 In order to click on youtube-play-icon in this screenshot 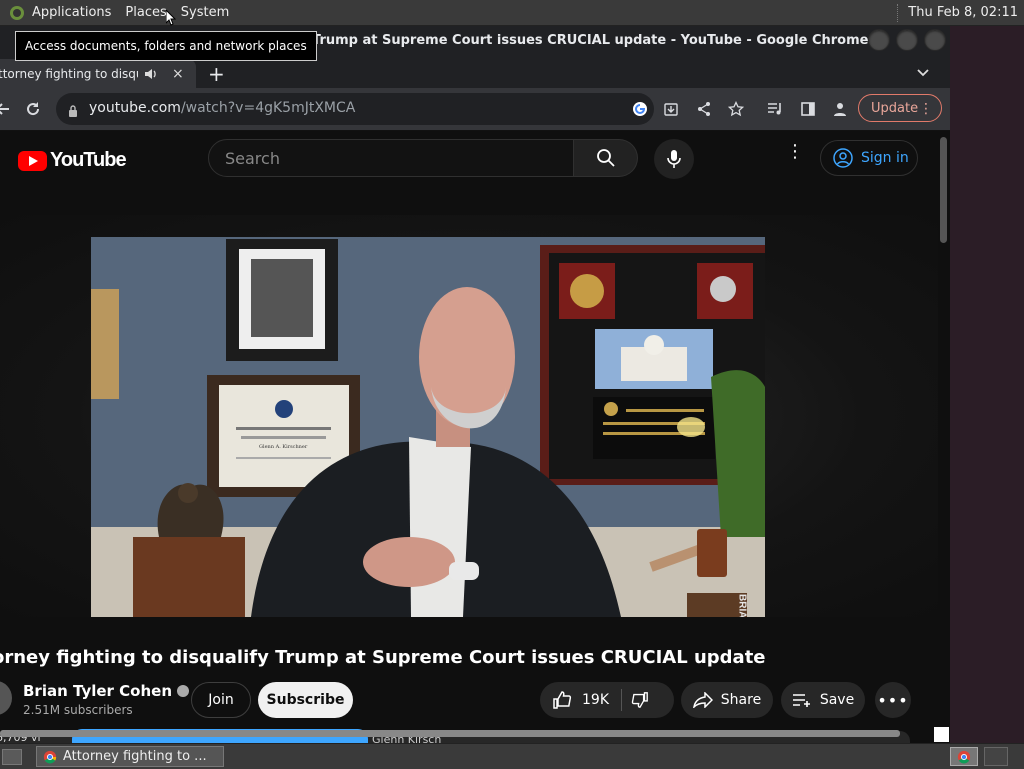, I will do `click(32, 160)`.